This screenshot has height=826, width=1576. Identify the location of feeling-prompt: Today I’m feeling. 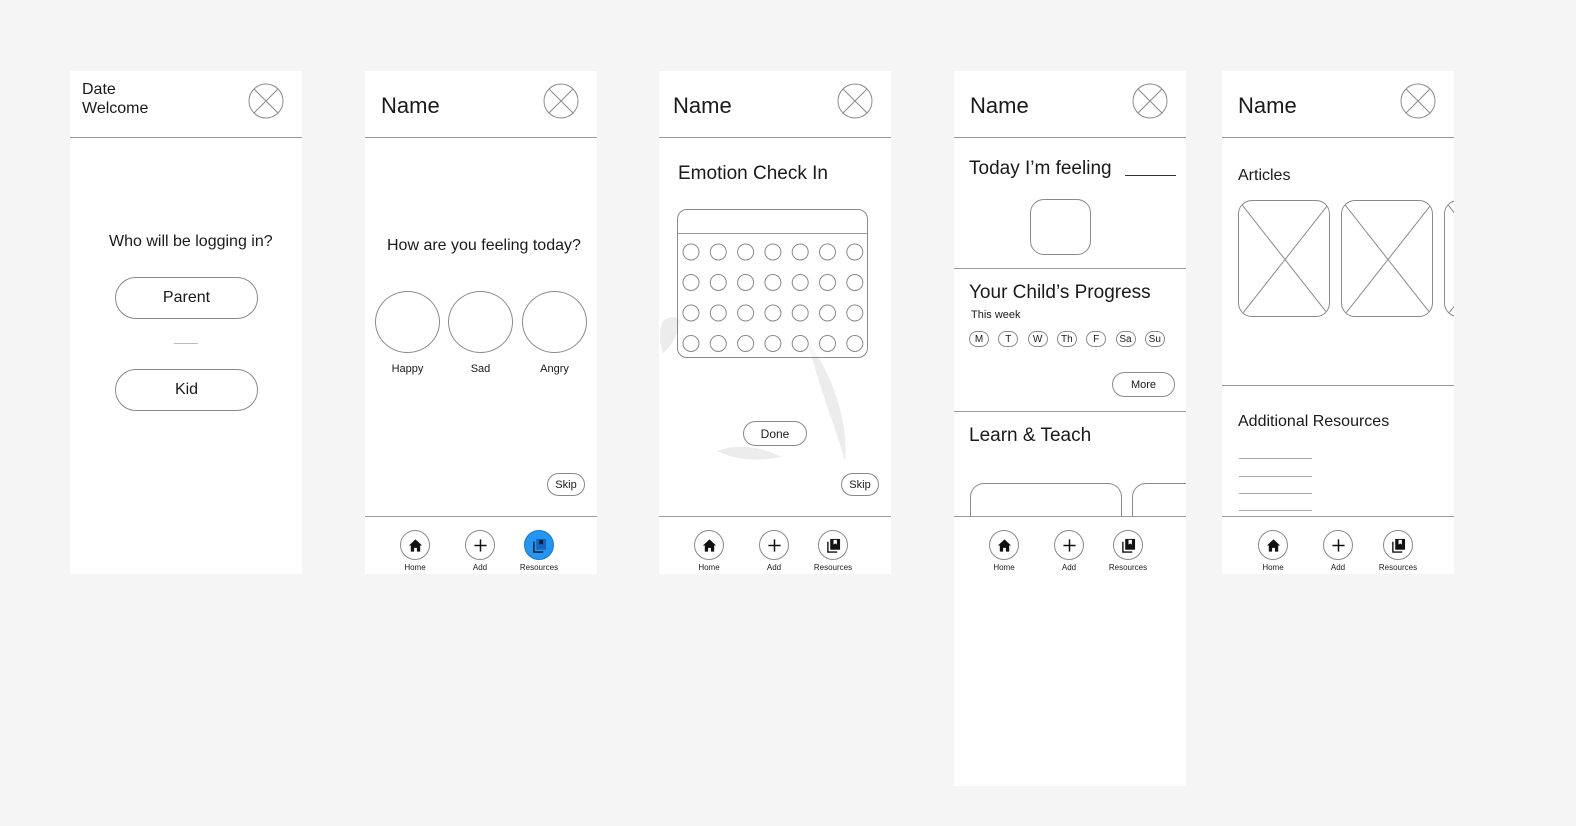
(1040, 168).